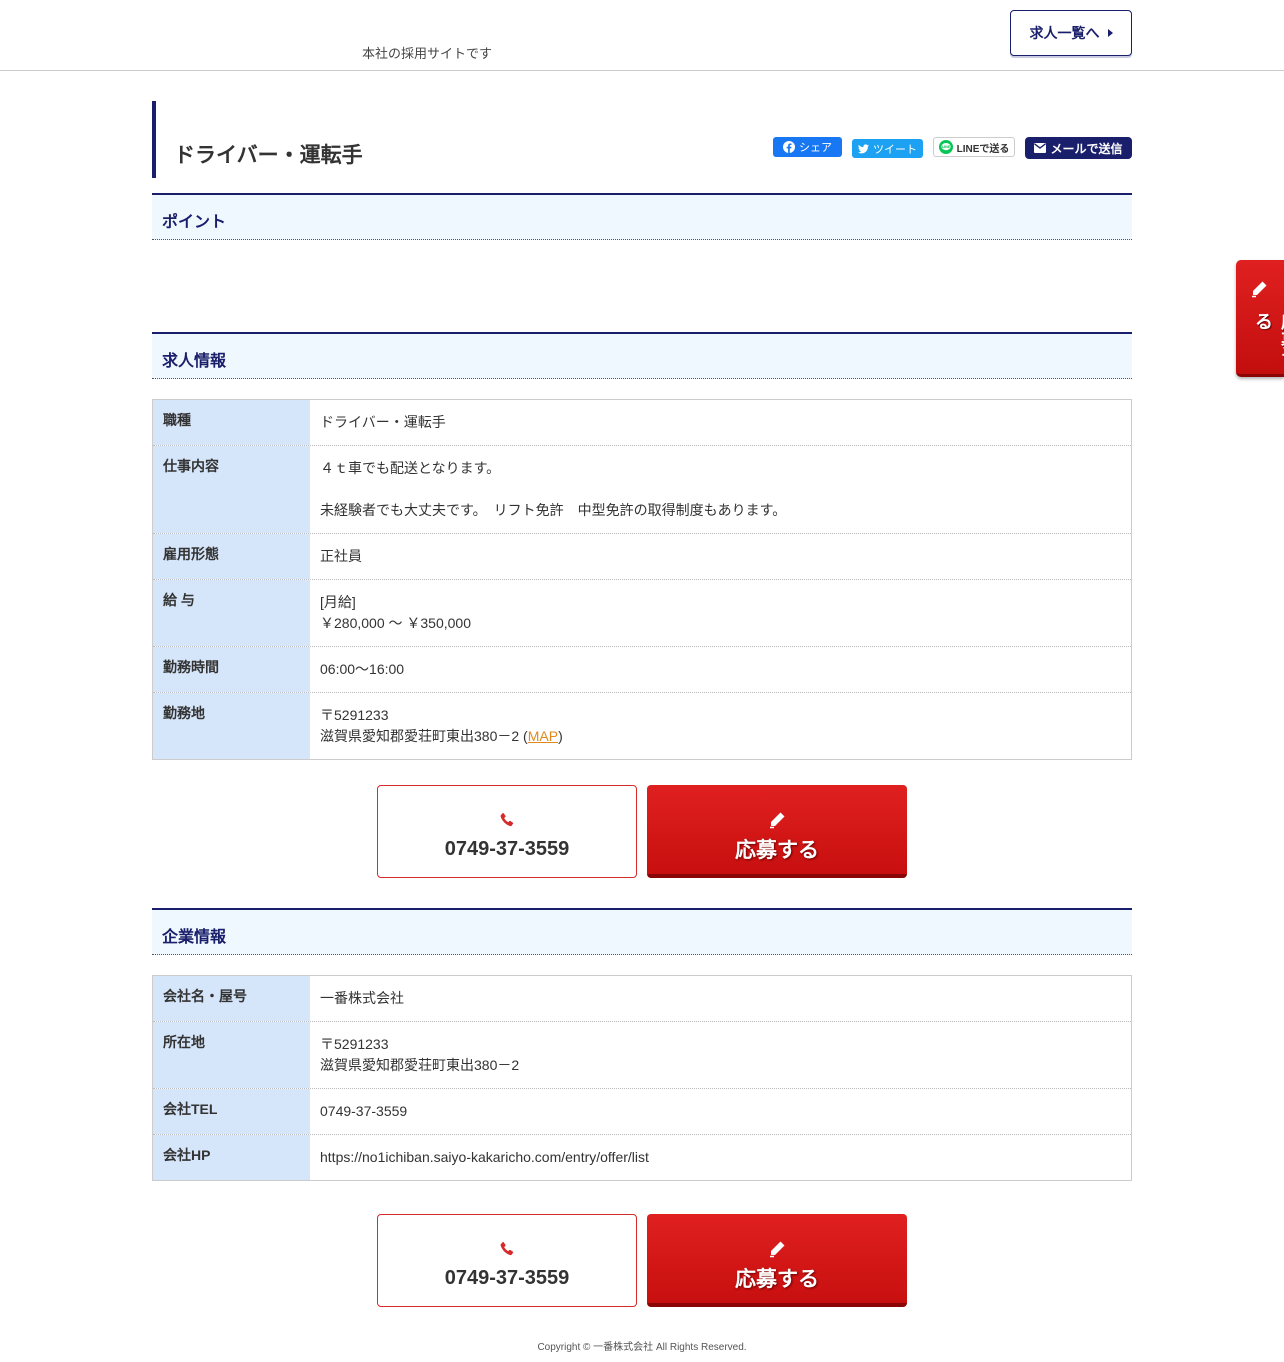 Image resolution: width=1284 pixels, height=1362 pixels. What do you see at coordinates (560, 736) in the screenshot?
I see `map-paren-close: )` at bounding box center [560, 736].